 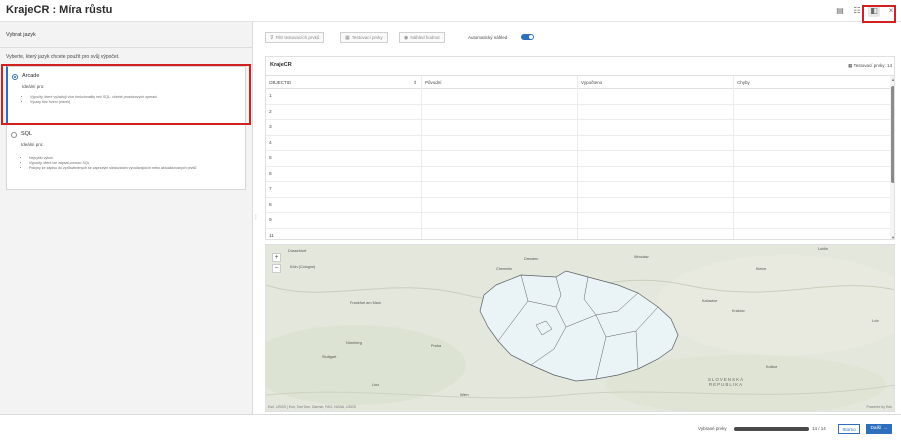 I want to click on next-button: Další →, so click(x=879, y=429).